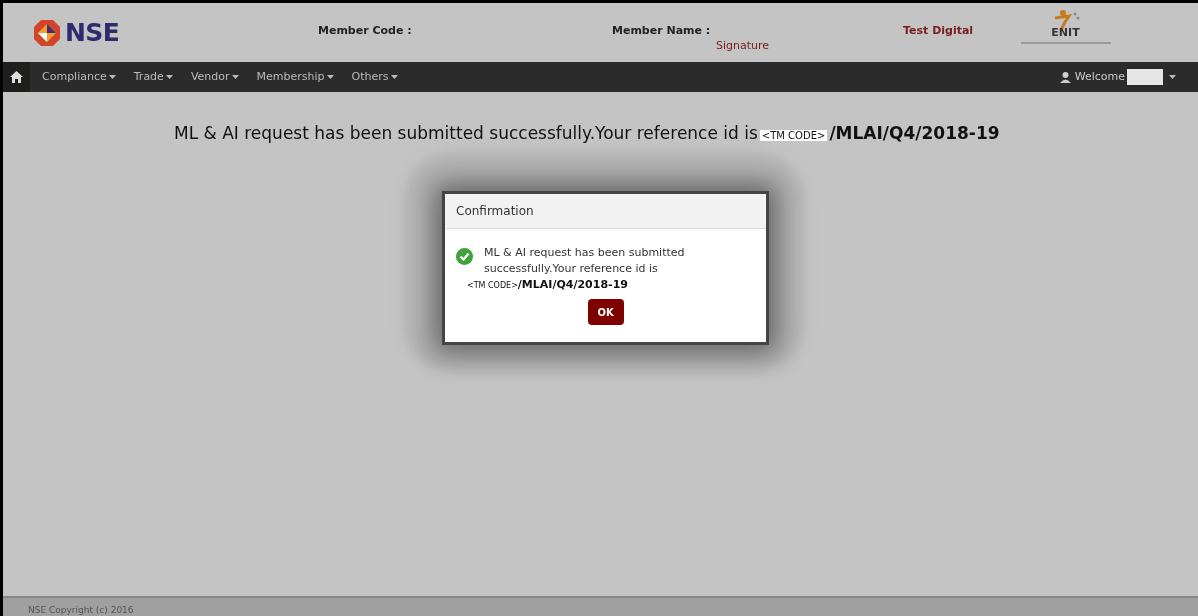  Describe the element at coordinates (686, 134) in the screenshot. I see `success-banner: ML & AI request has been submitted successfully.Your reference id is <TM CODE> /MLAI/Q4/2018-19` at that location.